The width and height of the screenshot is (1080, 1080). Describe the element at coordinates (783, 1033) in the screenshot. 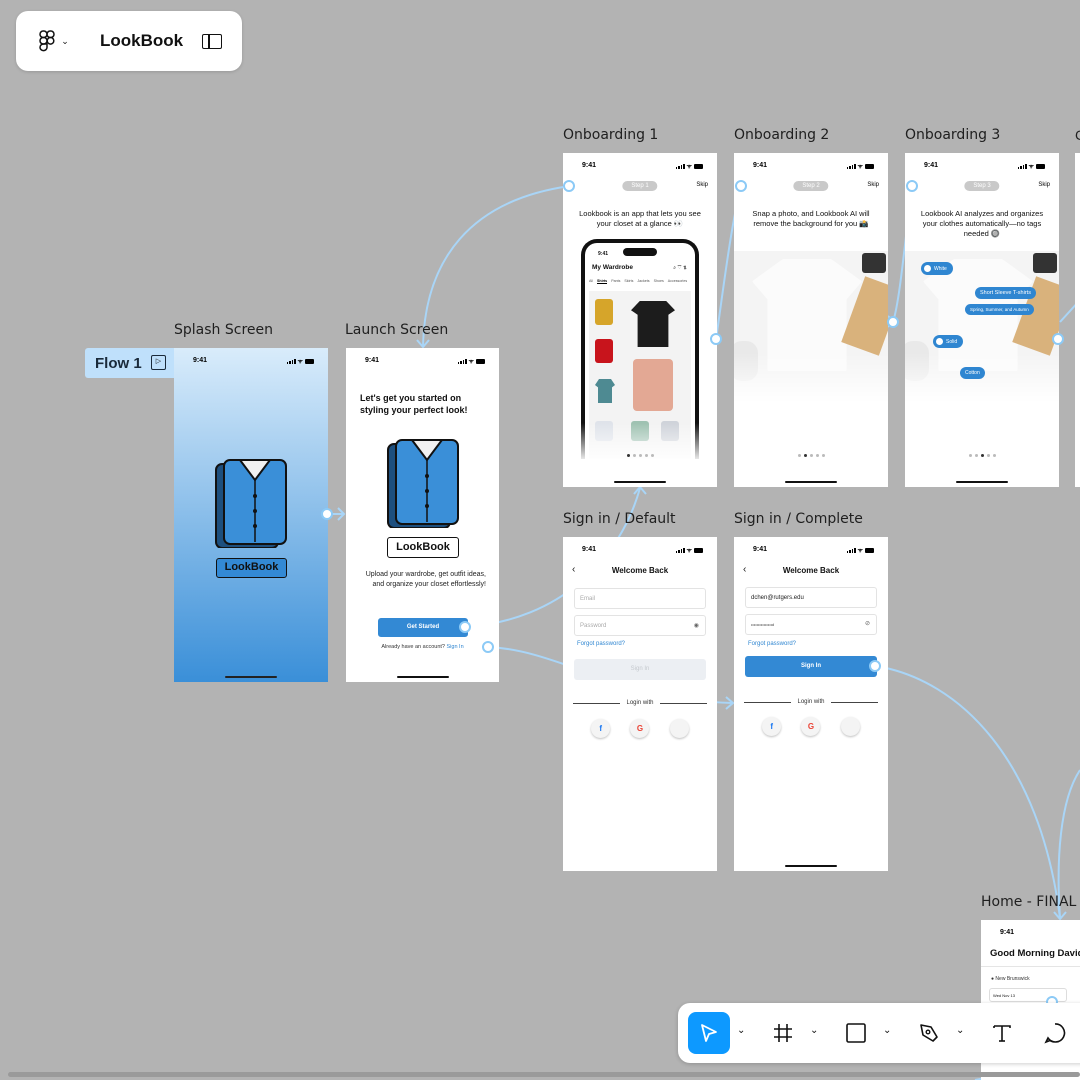

I see `frame-tool-button` at that location.